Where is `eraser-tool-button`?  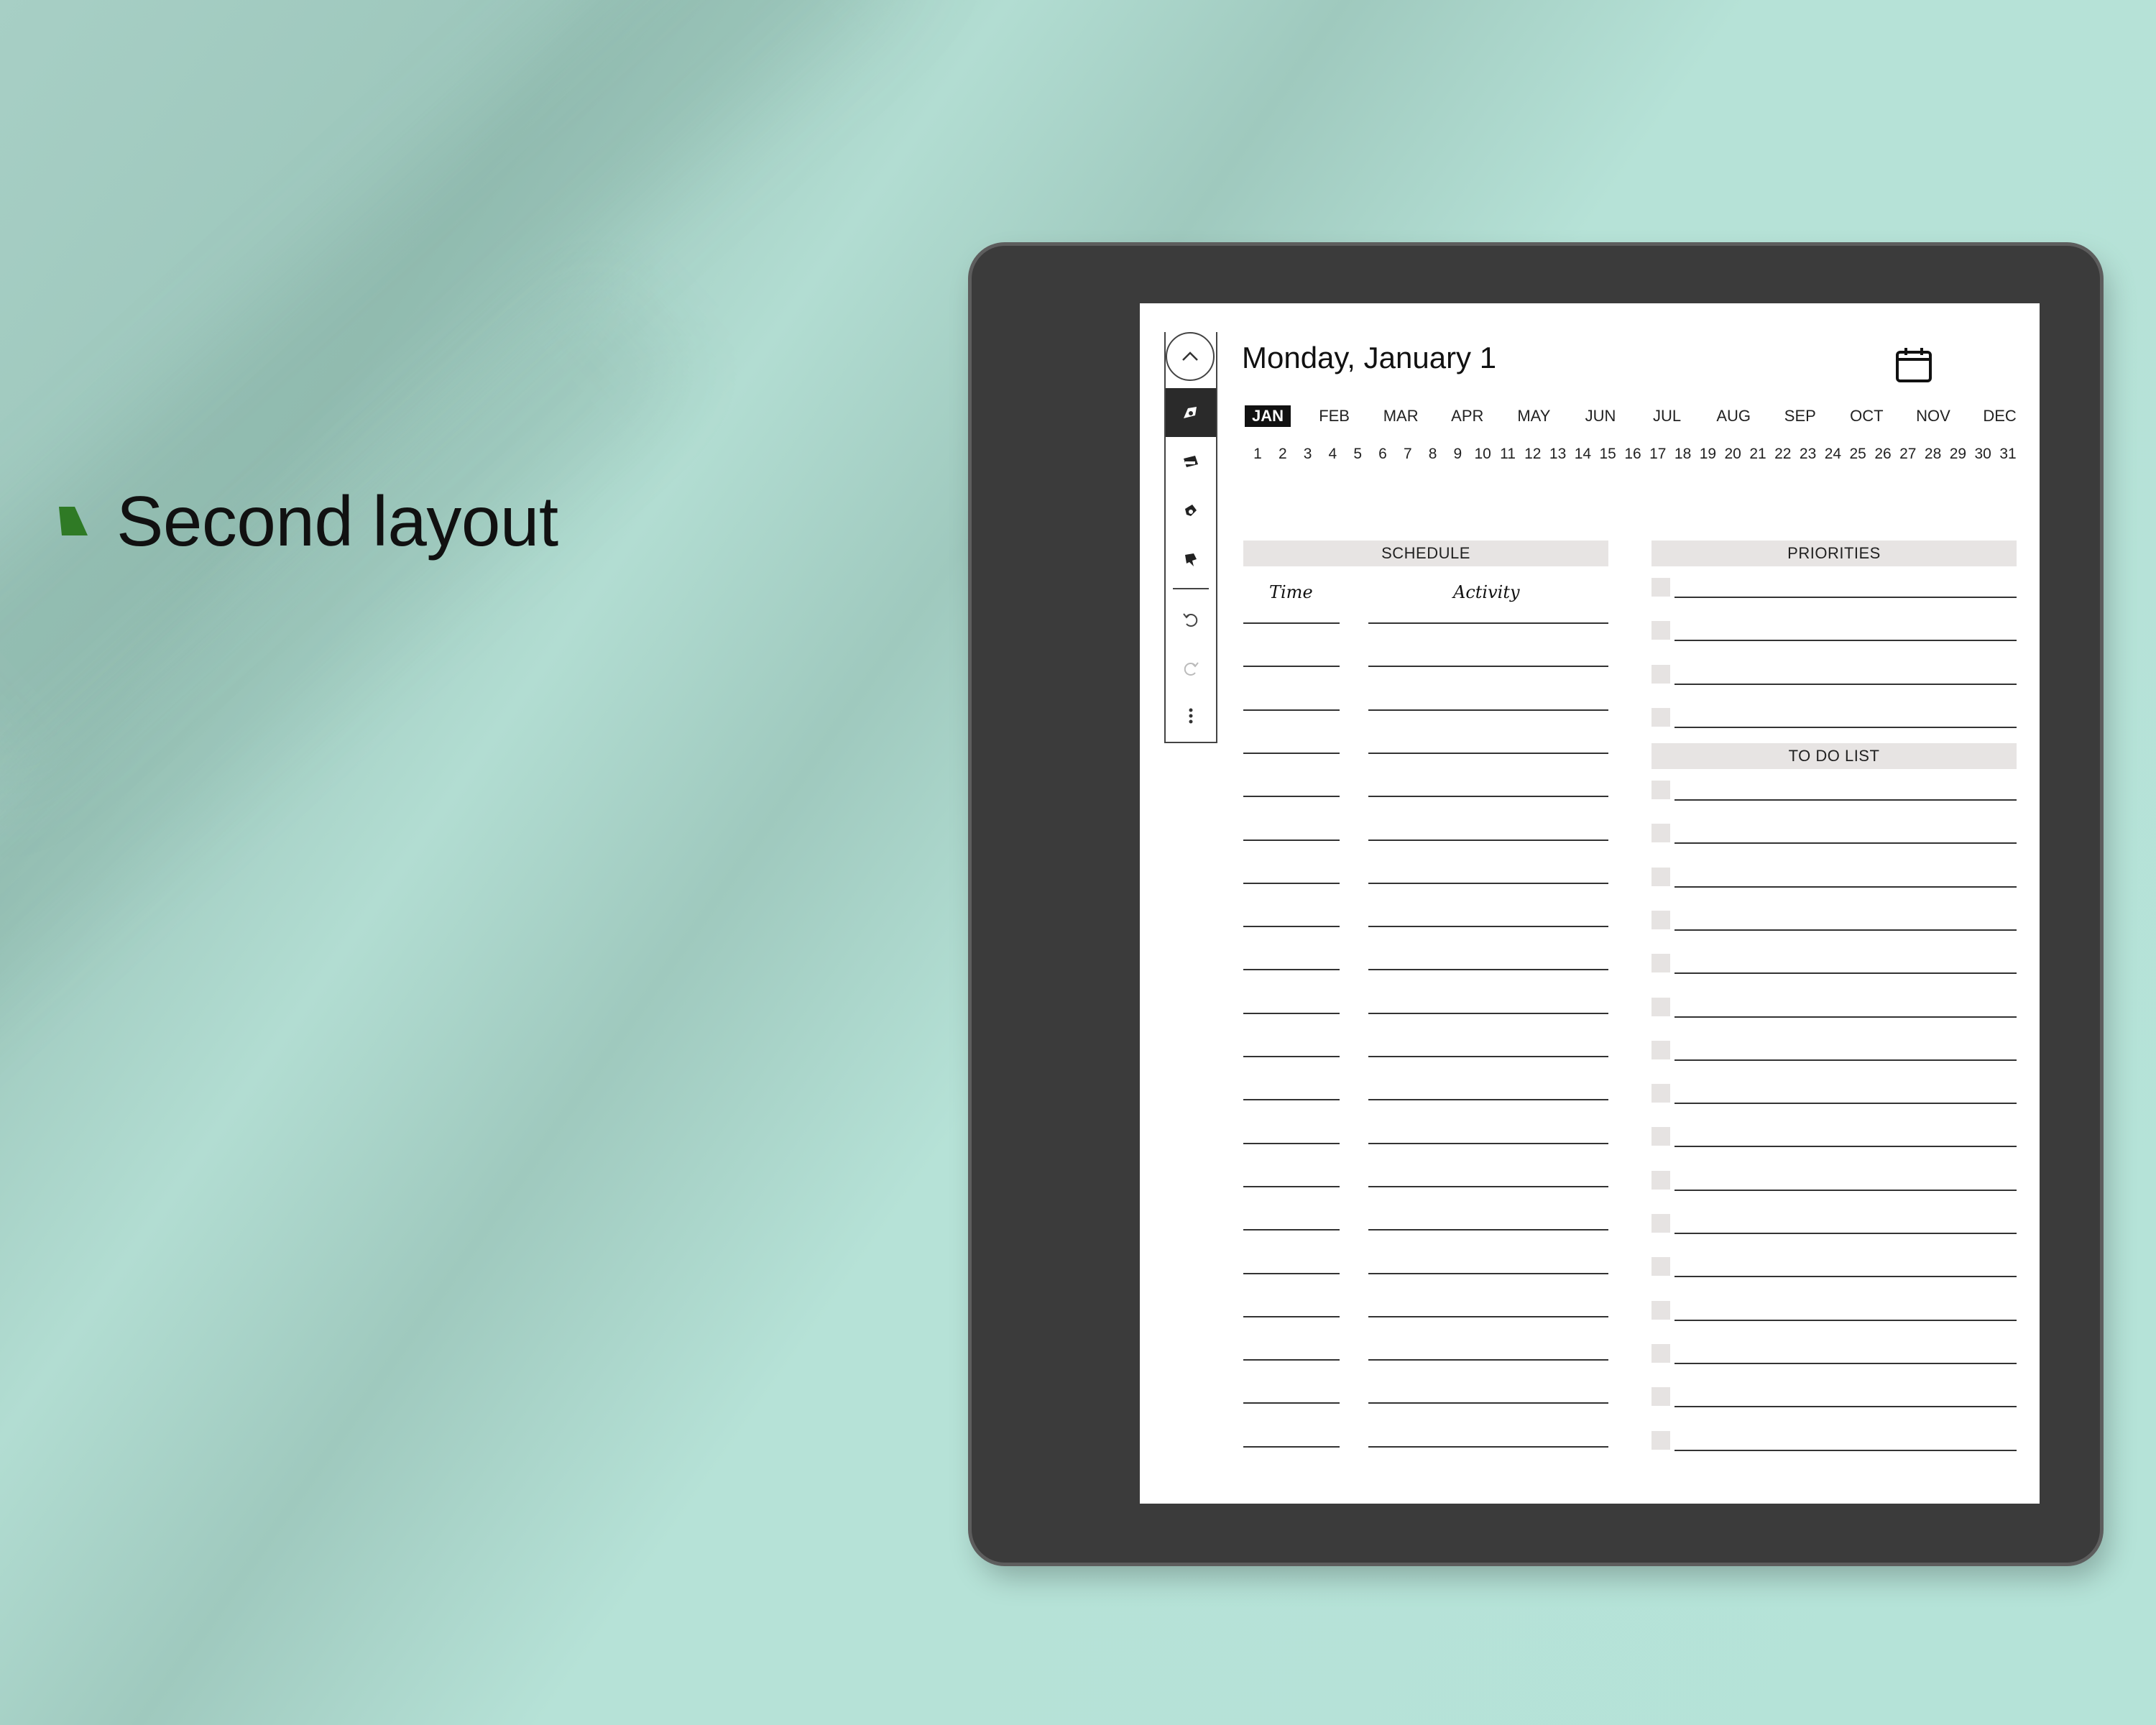 eraser-tool-button is located at coordinates (1191, 510).